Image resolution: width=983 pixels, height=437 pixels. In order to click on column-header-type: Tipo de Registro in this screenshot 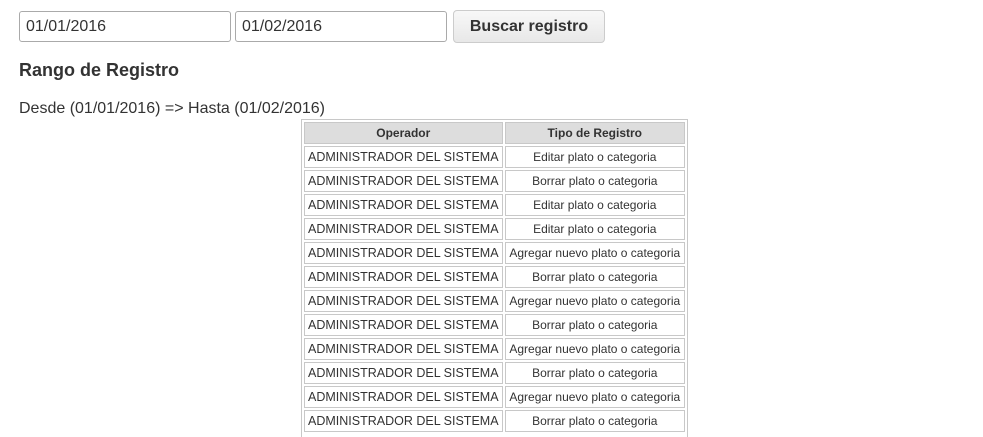, I will do `click(594, 133)`.